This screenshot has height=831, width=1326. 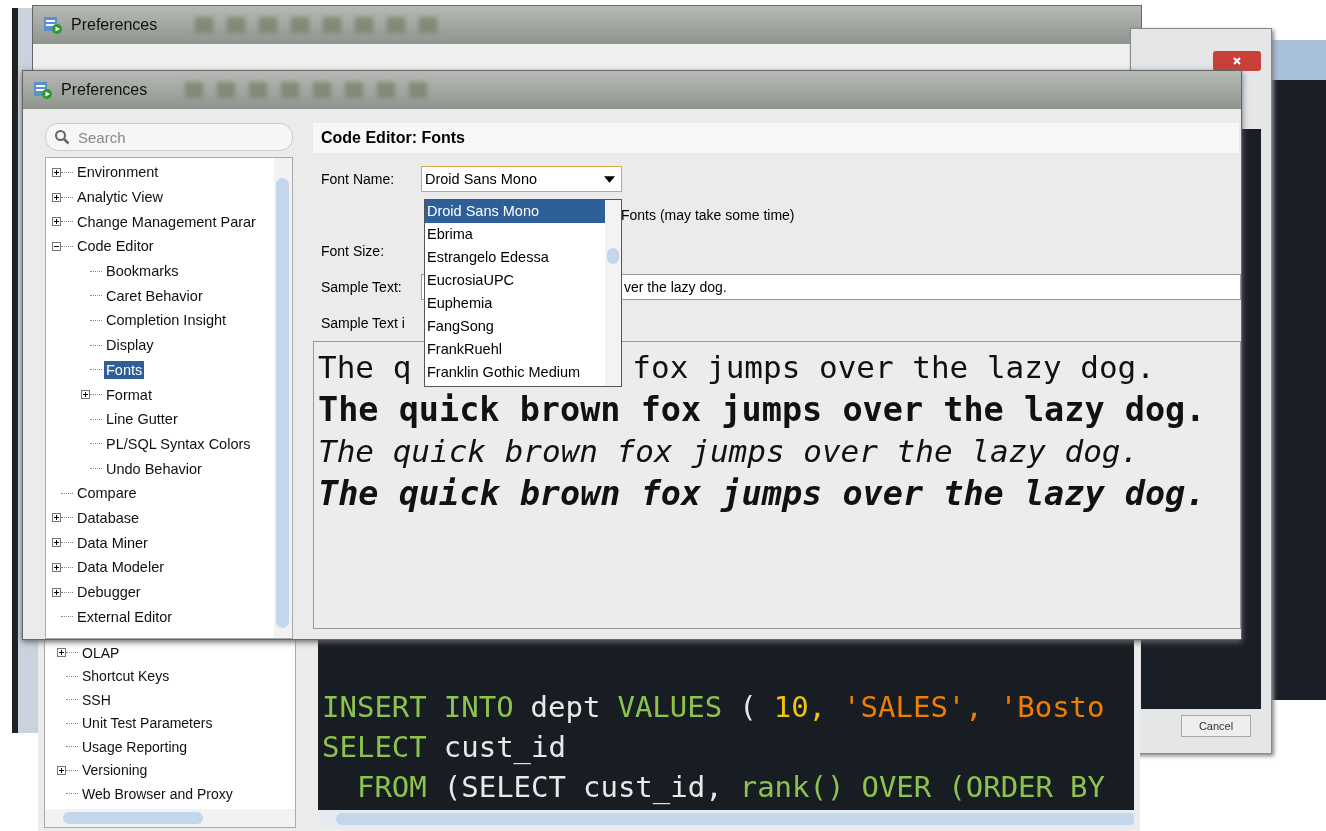 I want to click on tree-item: External Editor, so click(x=125, y=616).